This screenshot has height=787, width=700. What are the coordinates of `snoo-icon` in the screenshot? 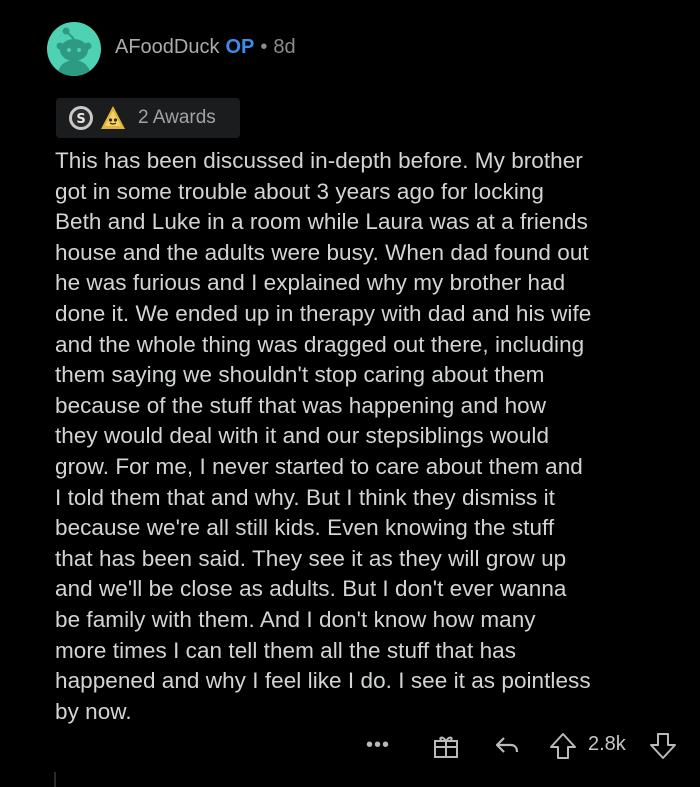 It's located at (74, 51).